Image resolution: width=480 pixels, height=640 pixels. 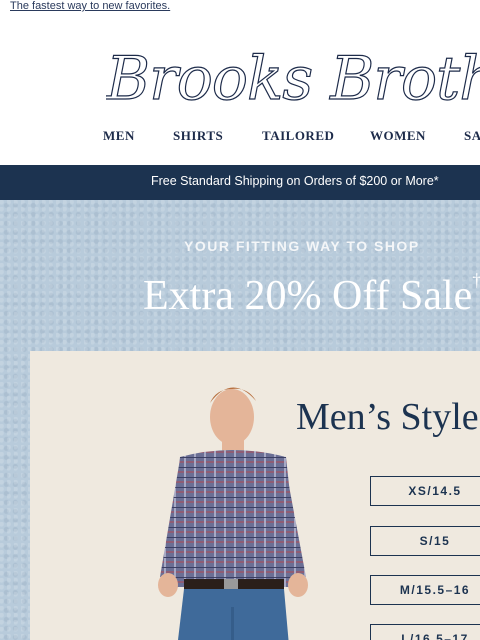 I want to click on panel-title: Men’s Style, so click(x=387, y=417).